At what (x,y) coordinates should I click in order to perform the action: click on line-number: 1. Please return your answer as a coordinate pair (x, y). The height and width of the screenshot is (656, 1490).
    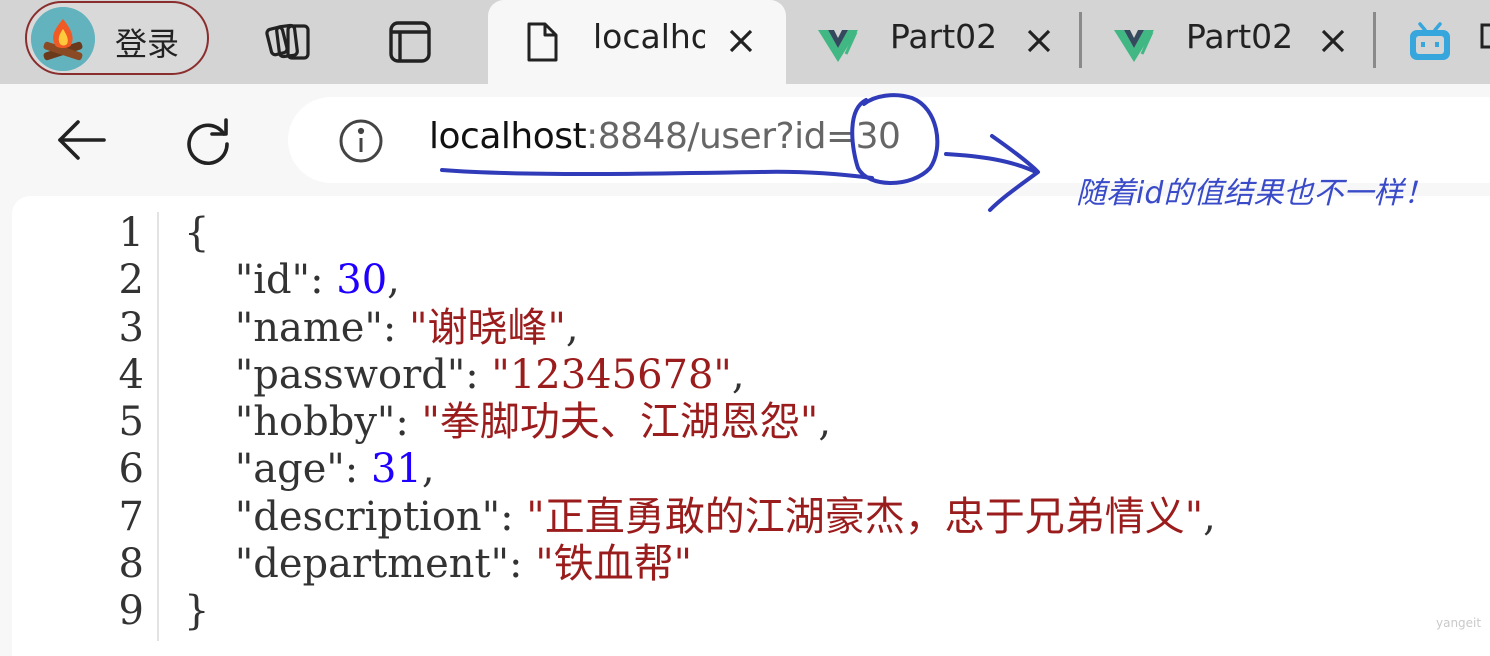
    Looking at the image, I should click on (131, 233).